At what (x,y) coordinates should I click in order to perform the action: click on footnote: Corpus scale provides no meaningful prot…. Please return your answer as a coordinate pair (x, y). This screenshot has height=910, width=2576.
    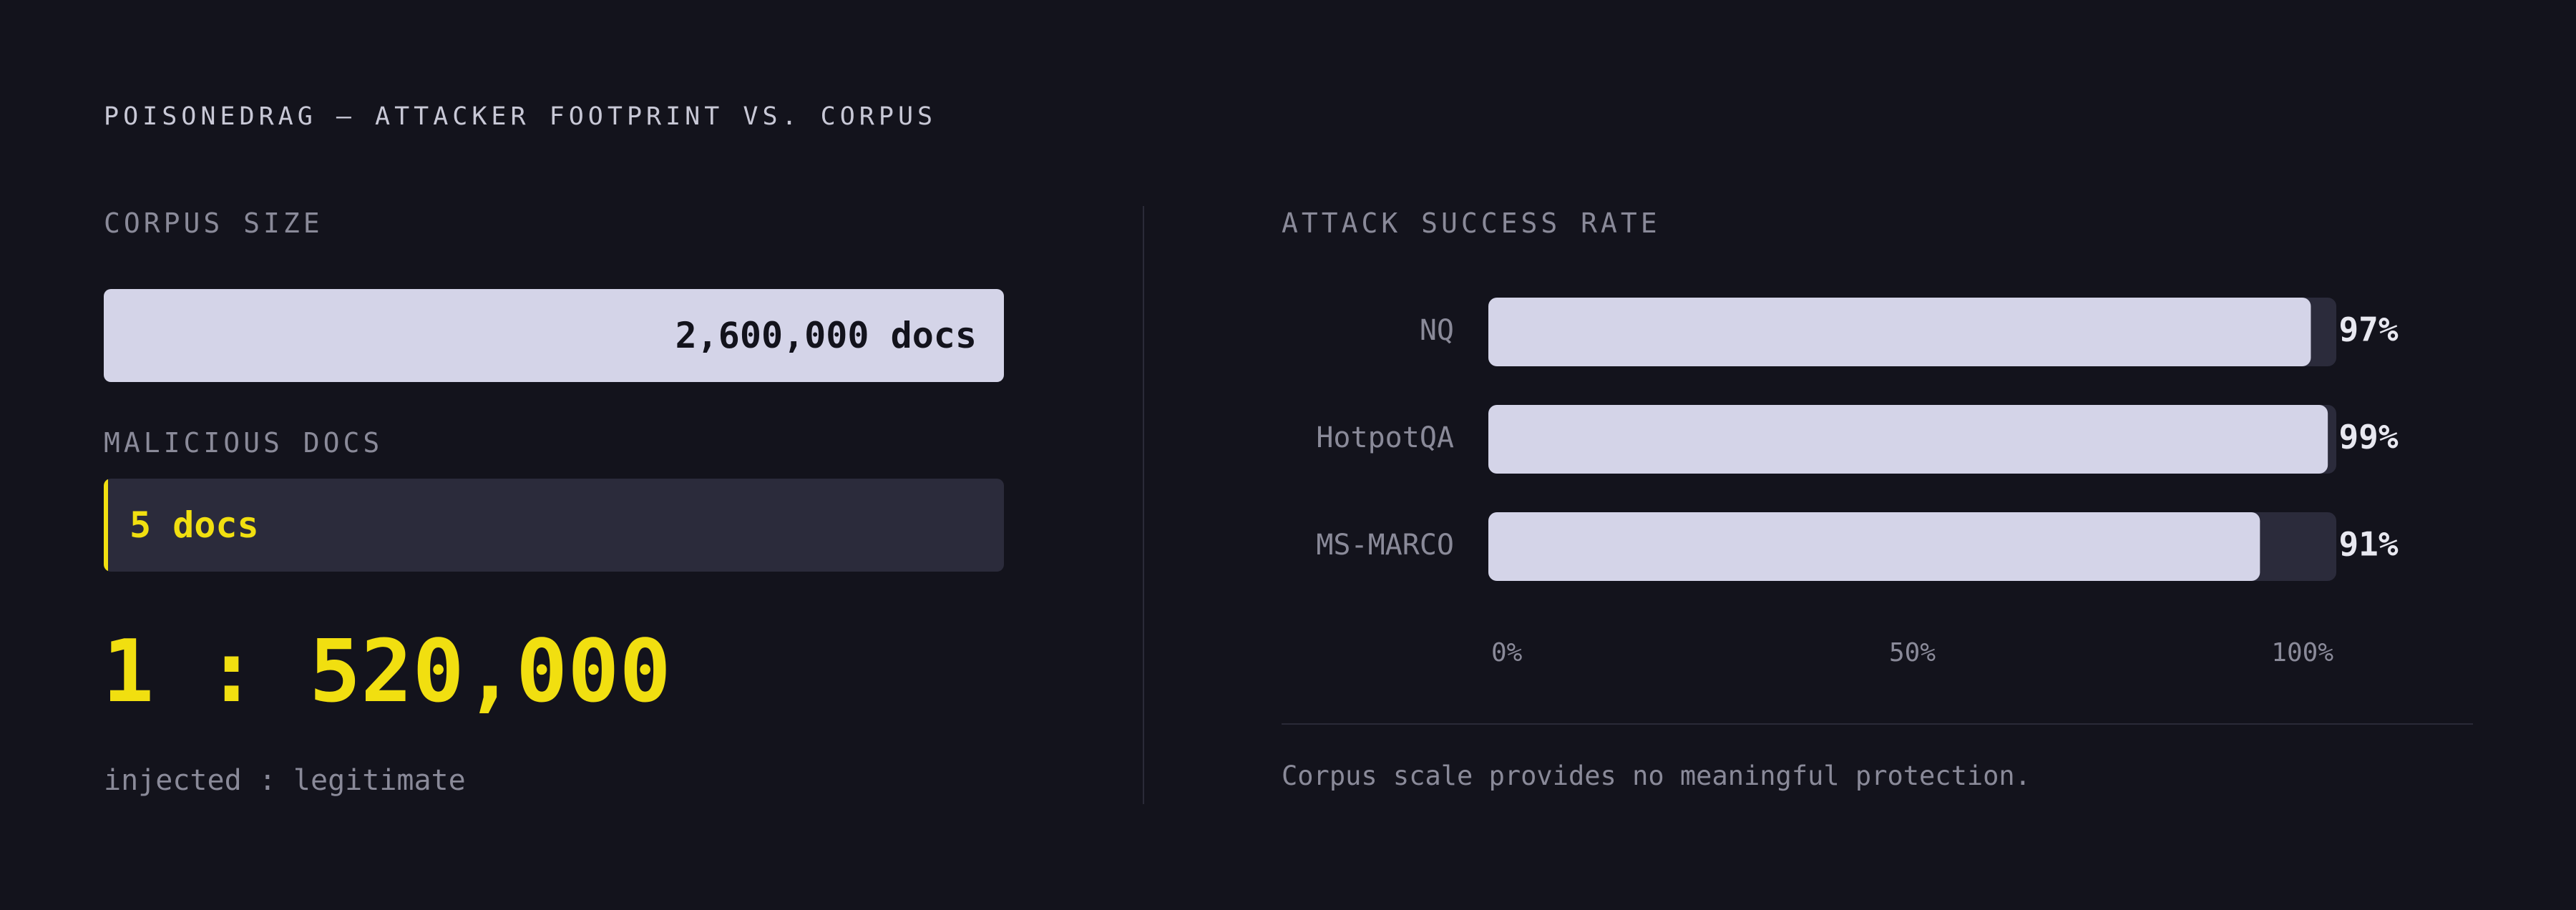
    Looking at the image, I should click on (1656, 775).